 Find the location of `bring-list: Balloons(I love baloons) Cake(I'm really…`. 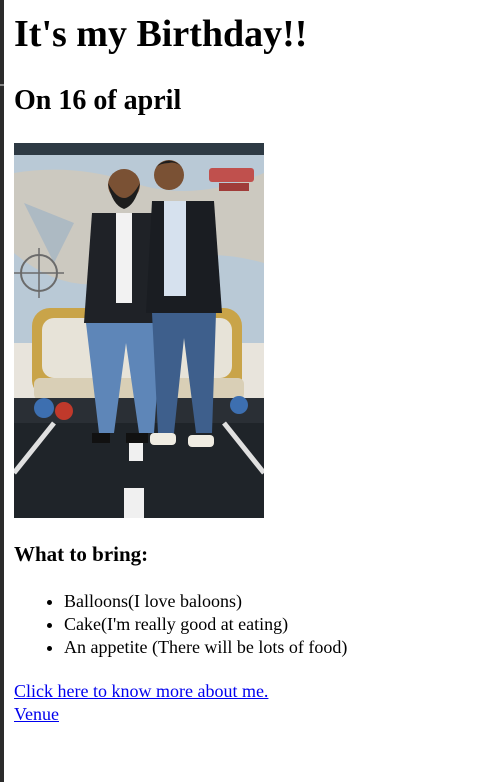

bring-list: Balloons(I love baloons) Cake(I'm really… is located at coordinates (180, 624).